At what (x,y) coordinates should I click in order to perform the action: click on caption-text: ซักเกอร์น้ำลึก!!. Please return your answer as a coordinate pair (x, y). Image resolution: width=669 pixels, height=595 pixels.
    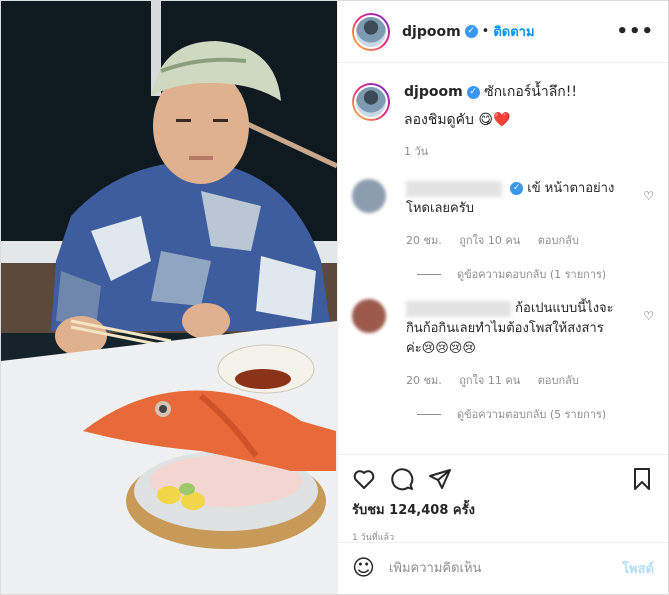
    Looking at the image, I should click on (531, 92).